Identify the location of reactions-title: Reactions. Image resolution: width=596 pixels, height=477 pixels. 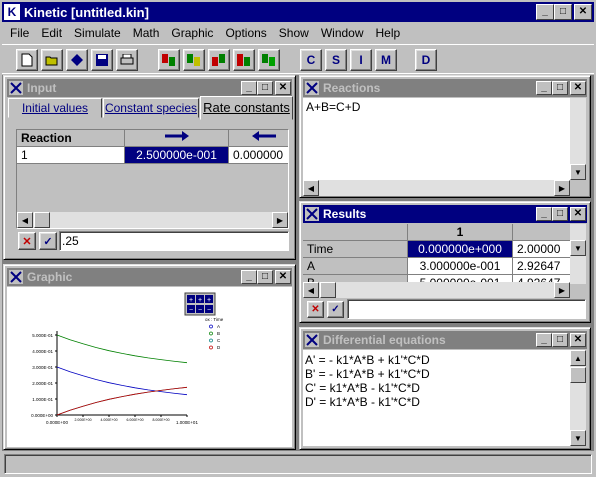
(352, 88).